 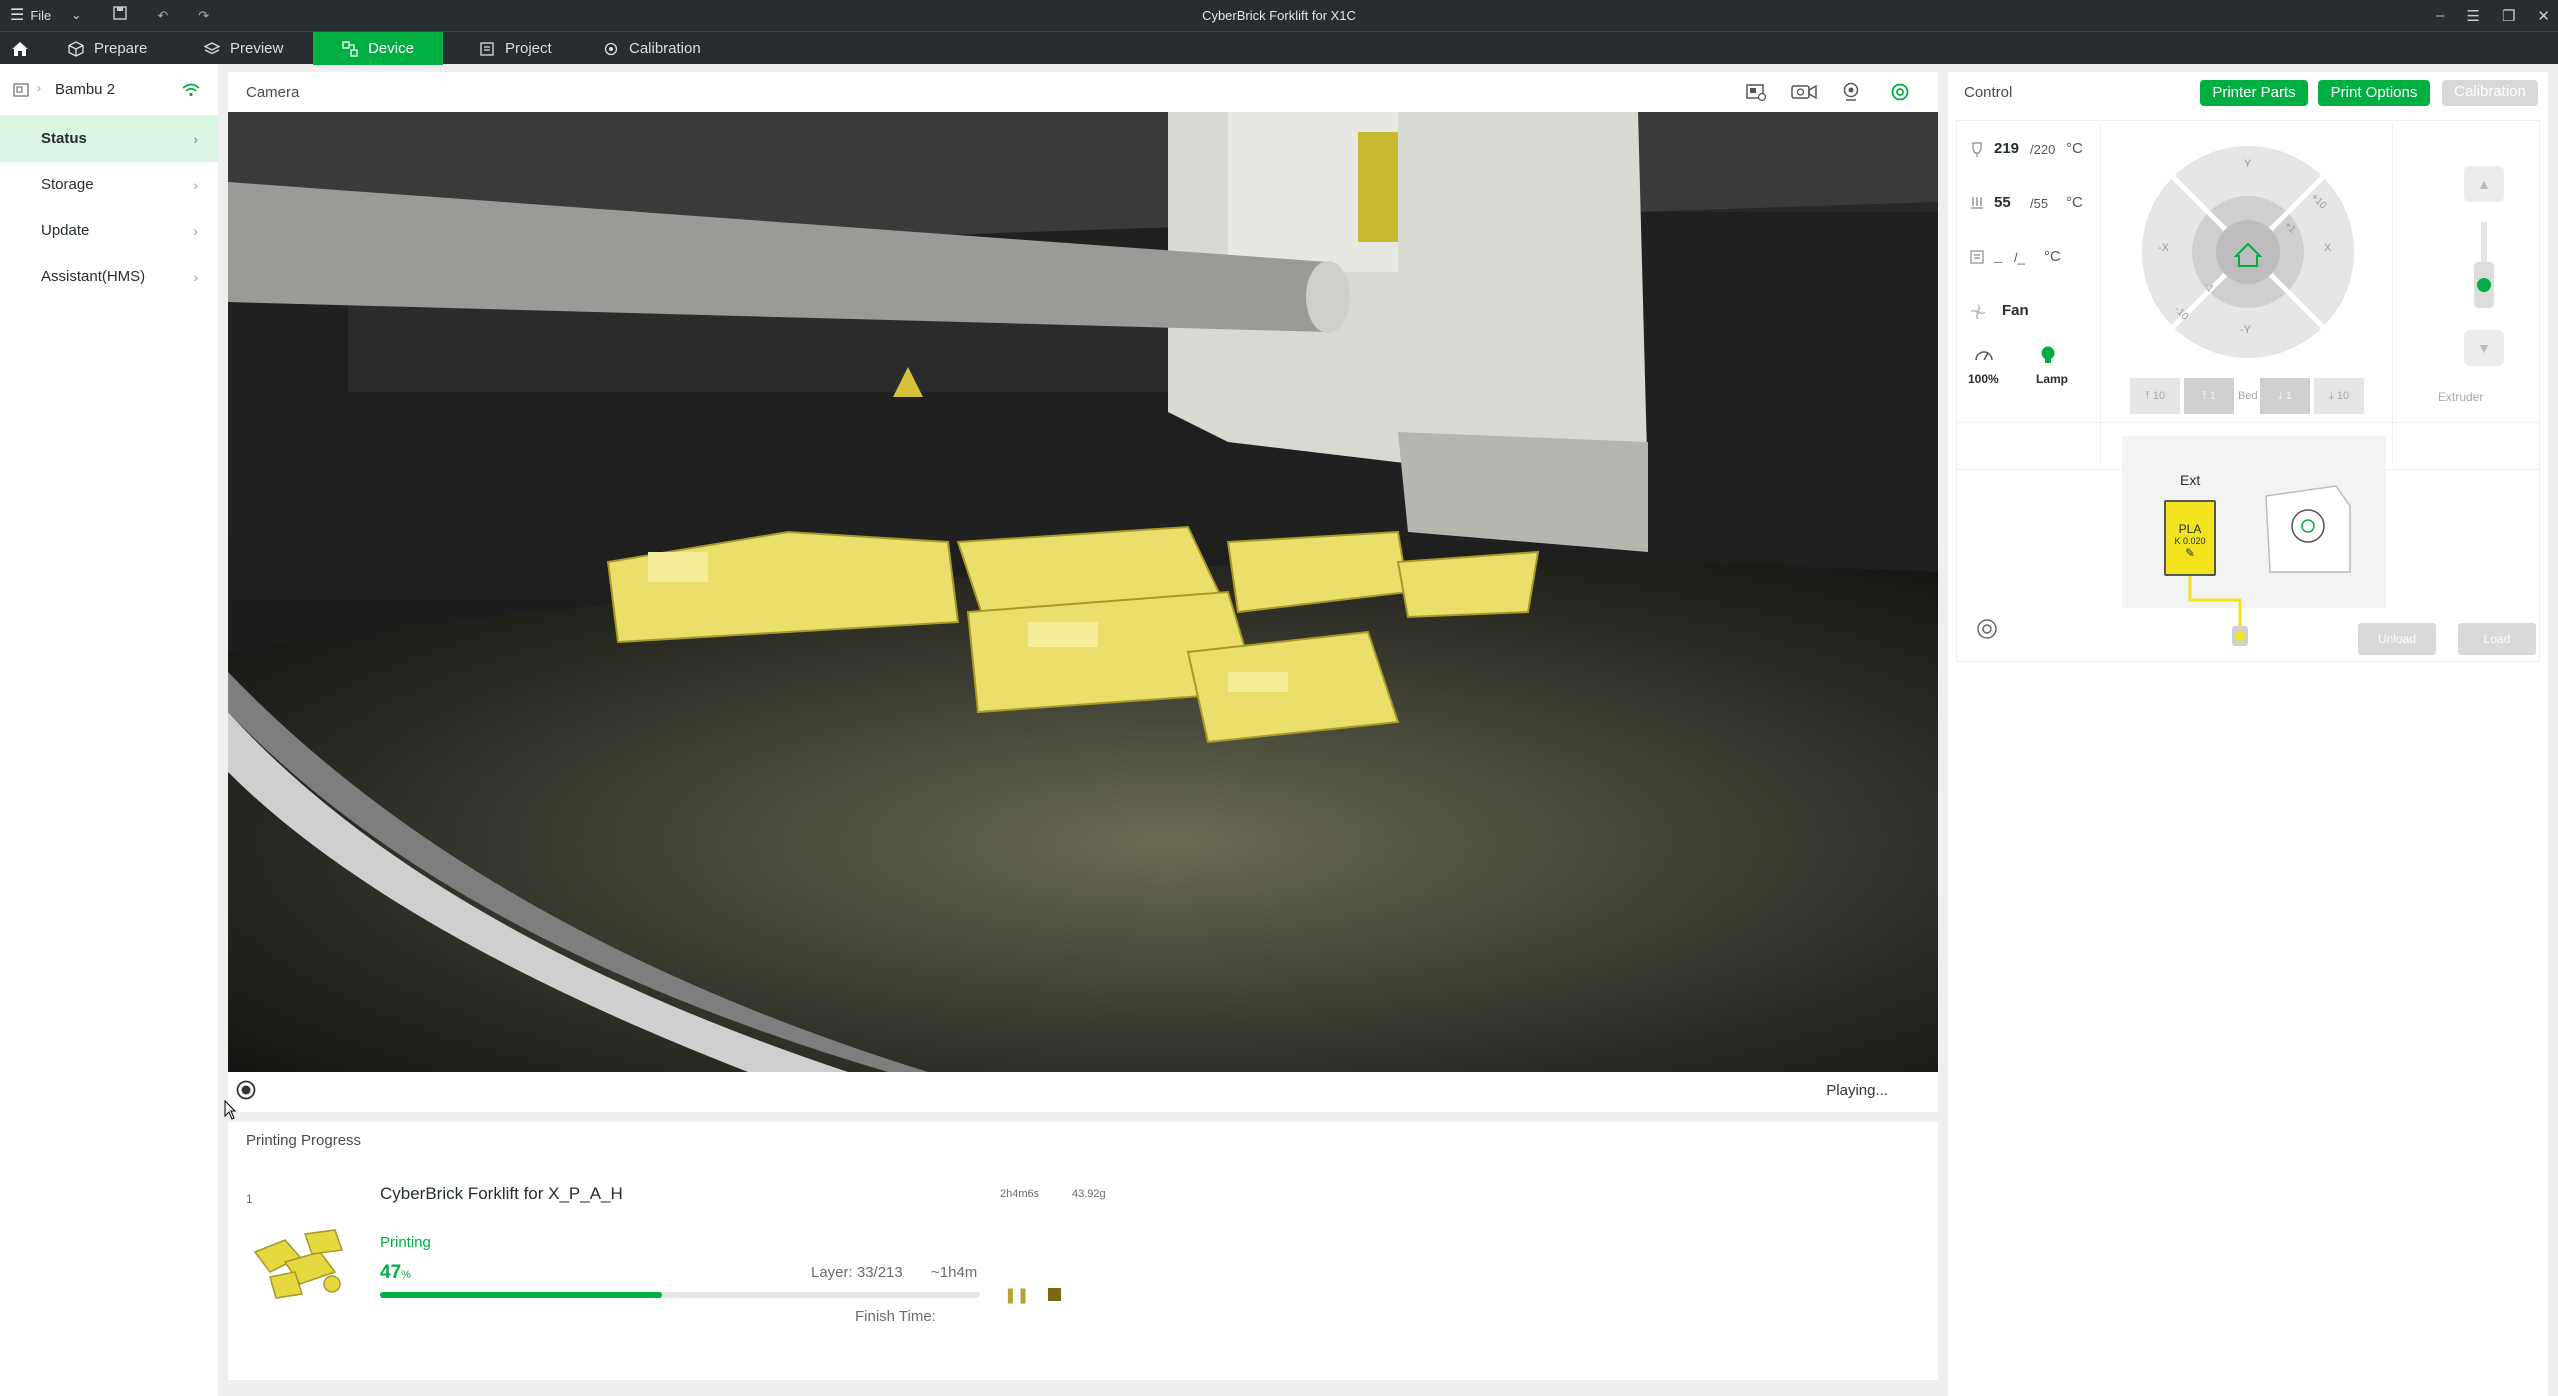 What do you see at coordinates (2190, 529) in the screenshot?
I see `filament-type: PLA` at bounding box center [2190, 529].